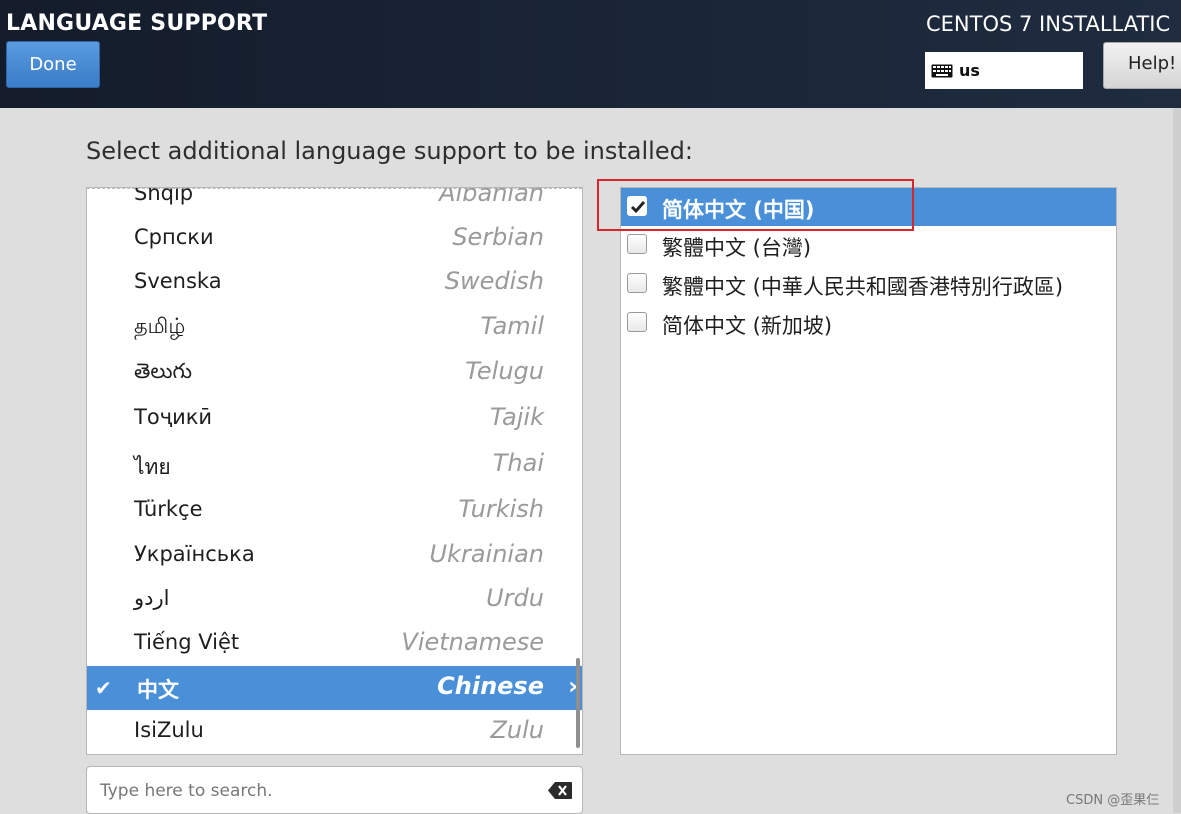  I want to click on language-row: IsiZulu Zulu, so click(334, 732).